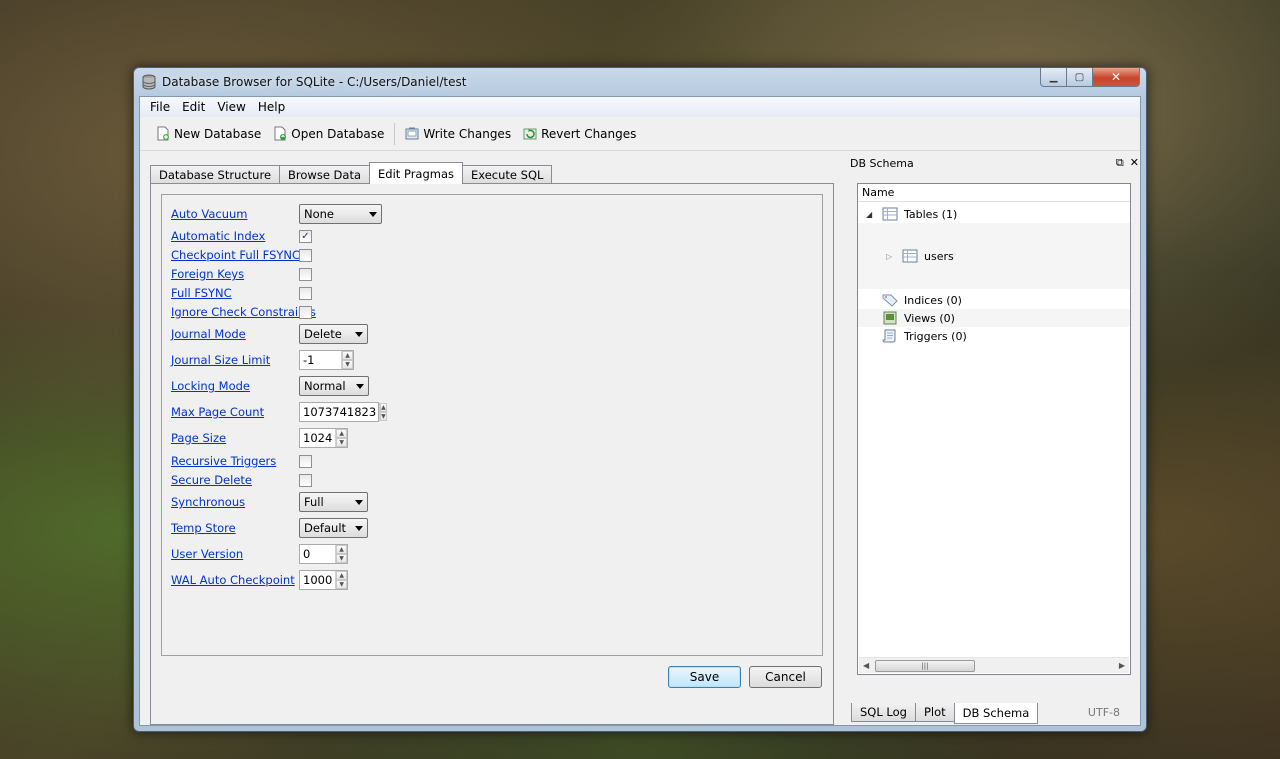 The image size is (1280, 759). I want to click on tree-header-name: Name, so click(994, 193).